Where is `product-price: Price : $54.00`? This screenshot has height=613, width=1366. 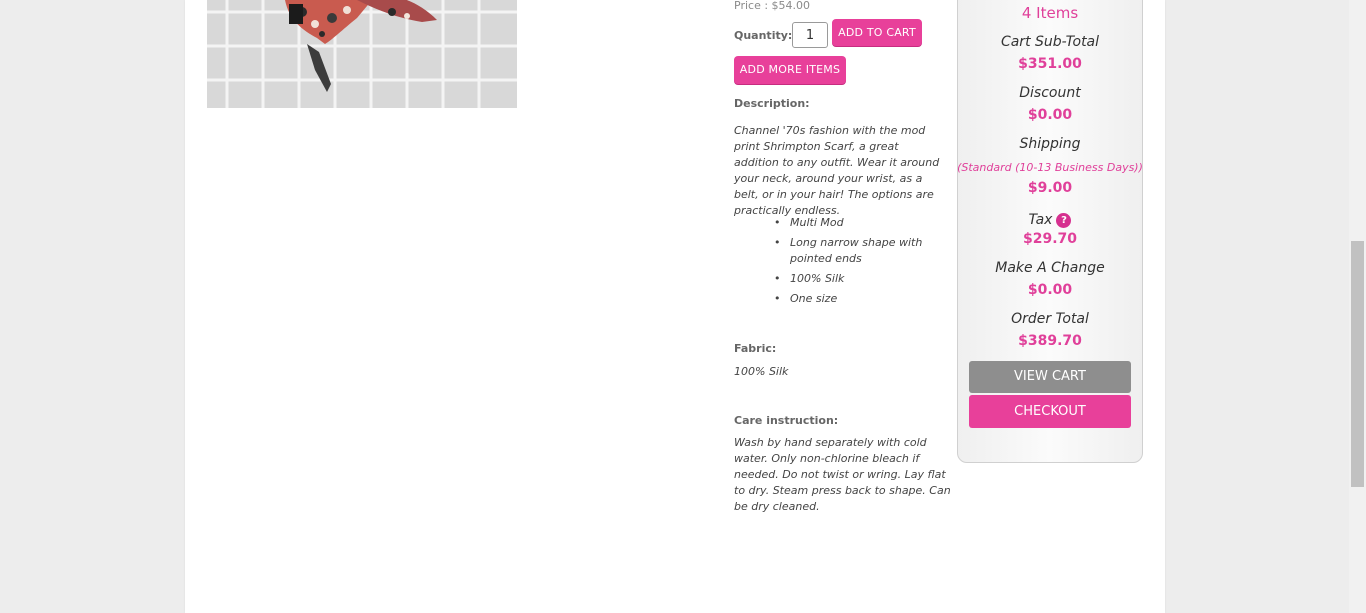
product-price: Price : $54.00 is located at coordinates (772, 6).